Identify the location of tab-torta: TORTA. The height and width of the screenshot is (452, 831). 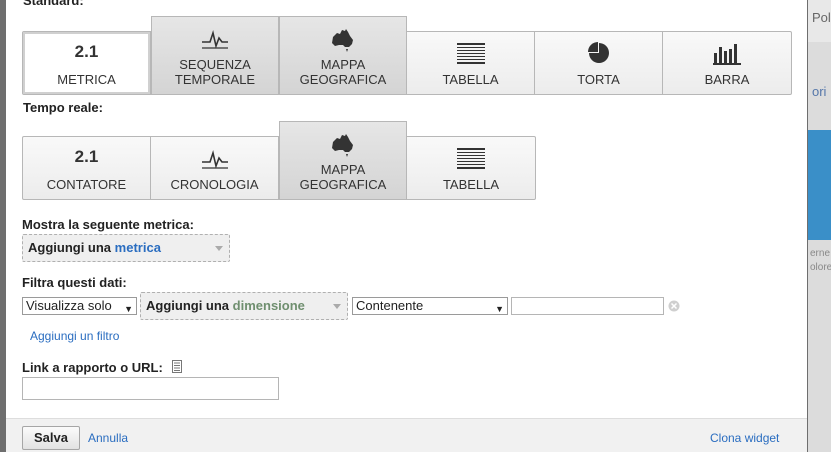
(599, 63).